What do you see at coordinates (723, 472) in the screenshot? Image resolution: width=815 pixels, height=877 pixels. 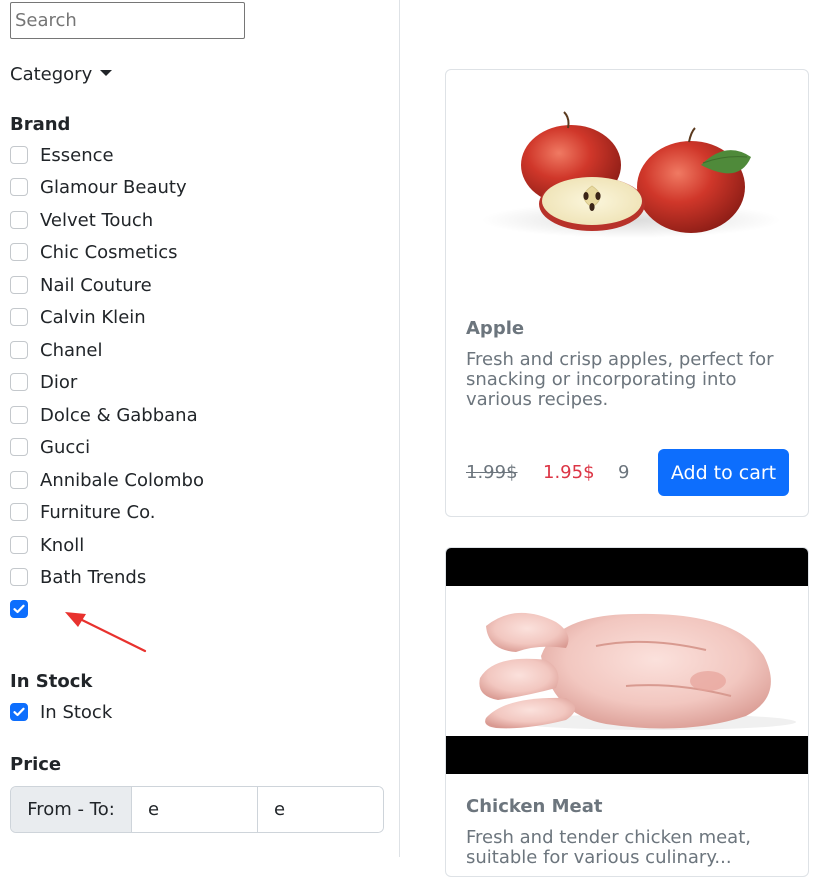 I see `add-to-cart-button: Add to cart` at bounding box center [723, 472].